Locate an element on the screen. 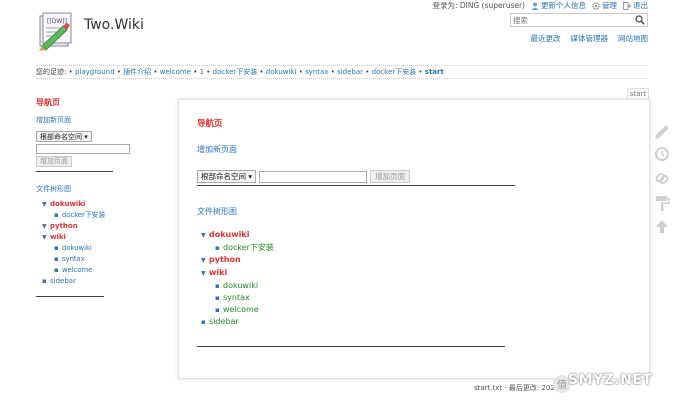 Image resolution: width=680 pixels, height=400 pixels. sidebar-page-name-input is located at coordinates (83, 149).